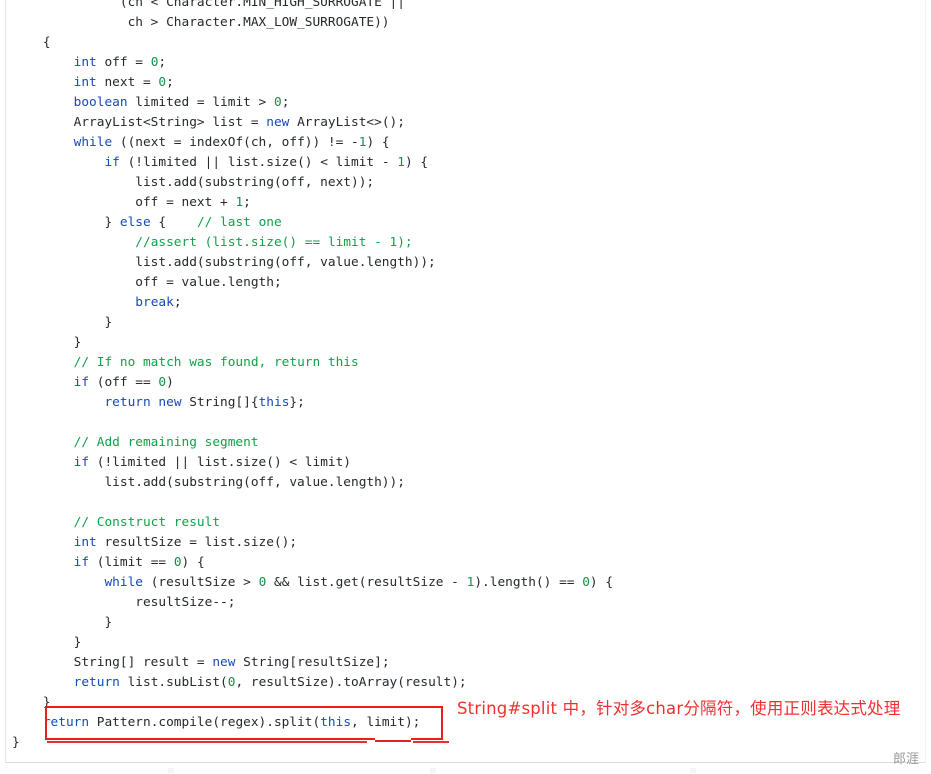  Describe the element at coordinates (679, 708) in the screenshot. I see `red-annotation-text: String#split 中，针对多char分隔符，使用正则表达式处理` at that location.